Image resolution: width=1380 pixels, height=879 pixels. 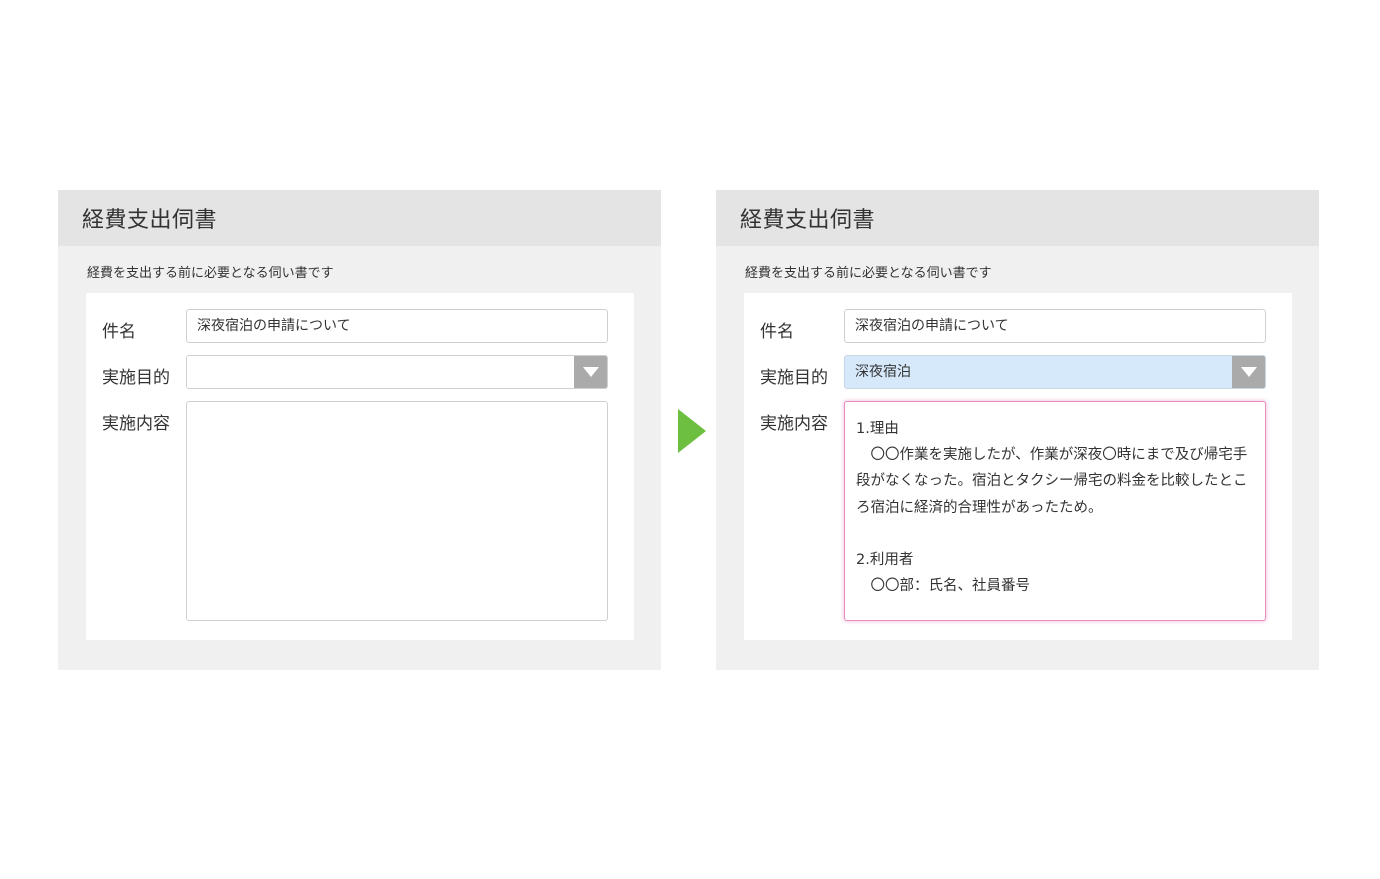 What do you see at coordinates (397, 372) in the screenshot?
I see `purpose-select` at bounding box center [397, 372].